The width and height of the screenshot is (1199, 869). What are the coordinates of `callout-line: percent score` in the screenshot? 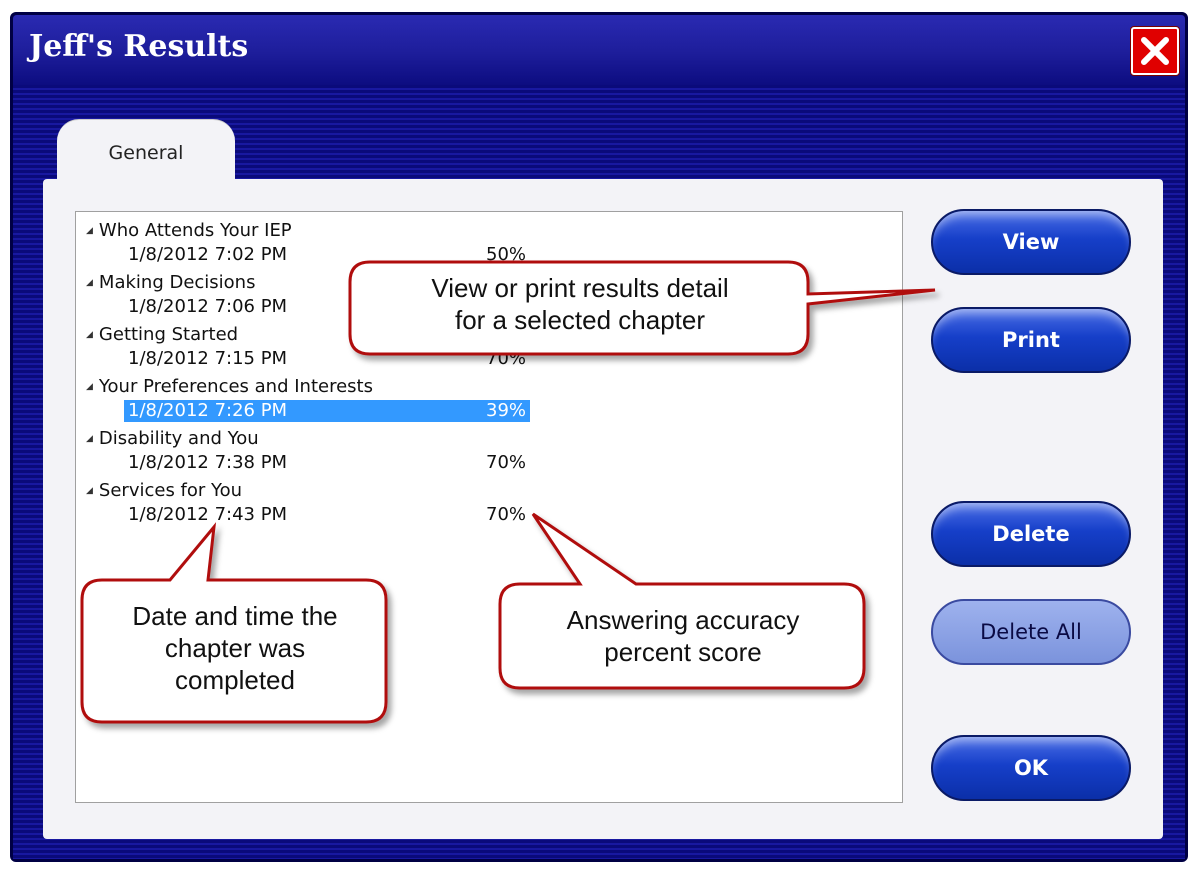 It's located at (683, 652).